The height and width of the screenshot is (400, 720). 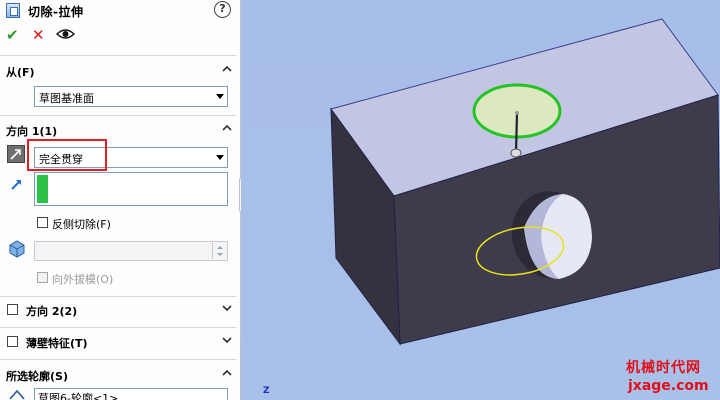 I want to click on direction2-section-header: 方向 2(2), so click(x=131, y=311).